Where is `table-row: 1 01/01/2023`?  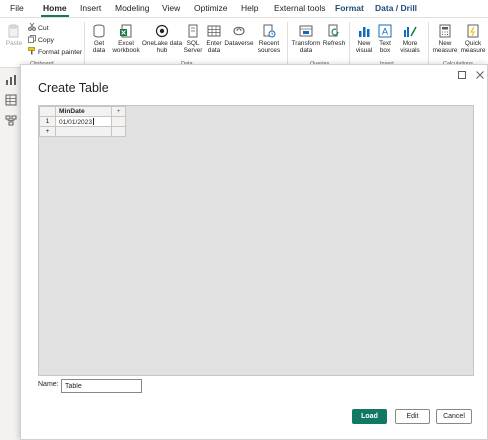 table-row: 1 01/01/2023 is located at coordinates (82, 121).